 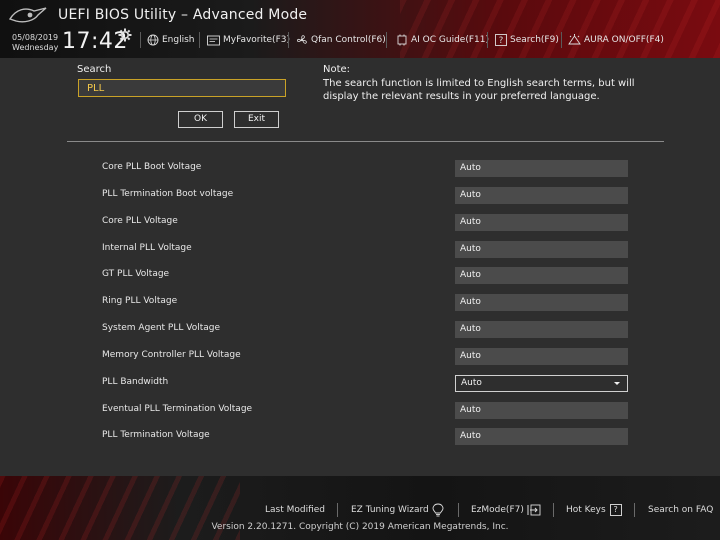 What do you see at coordinates (471, 383) in the screenshot?
I see `dropdown-value: Auto` at bounding box center [471, 383].